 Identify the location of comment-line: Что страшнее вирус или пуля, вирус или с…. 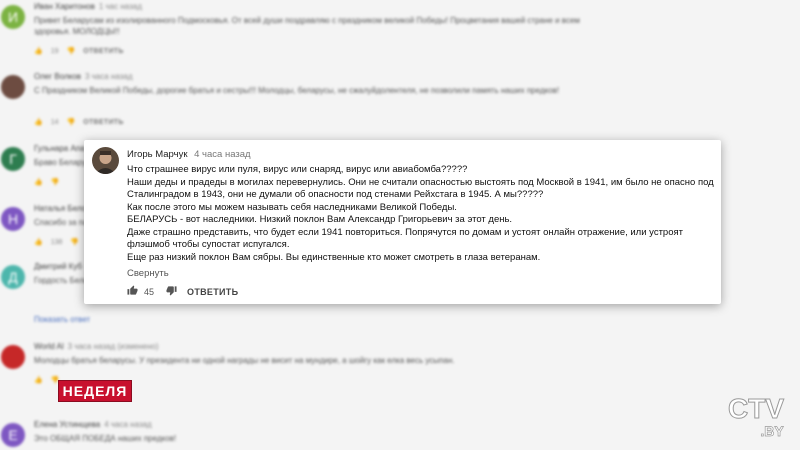
(297, 169).